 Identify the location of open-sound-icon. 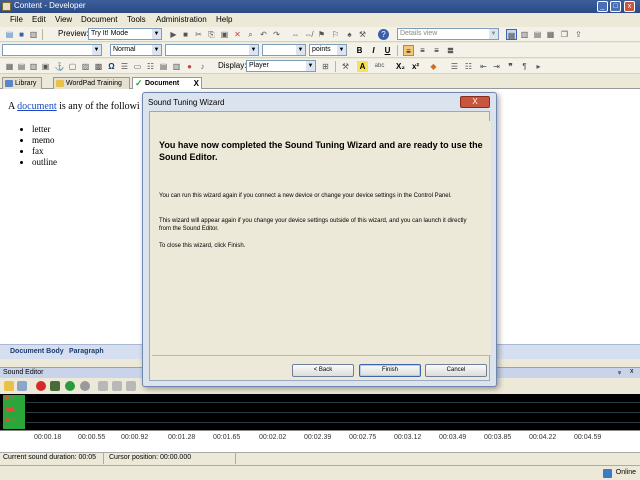
(9, 386).